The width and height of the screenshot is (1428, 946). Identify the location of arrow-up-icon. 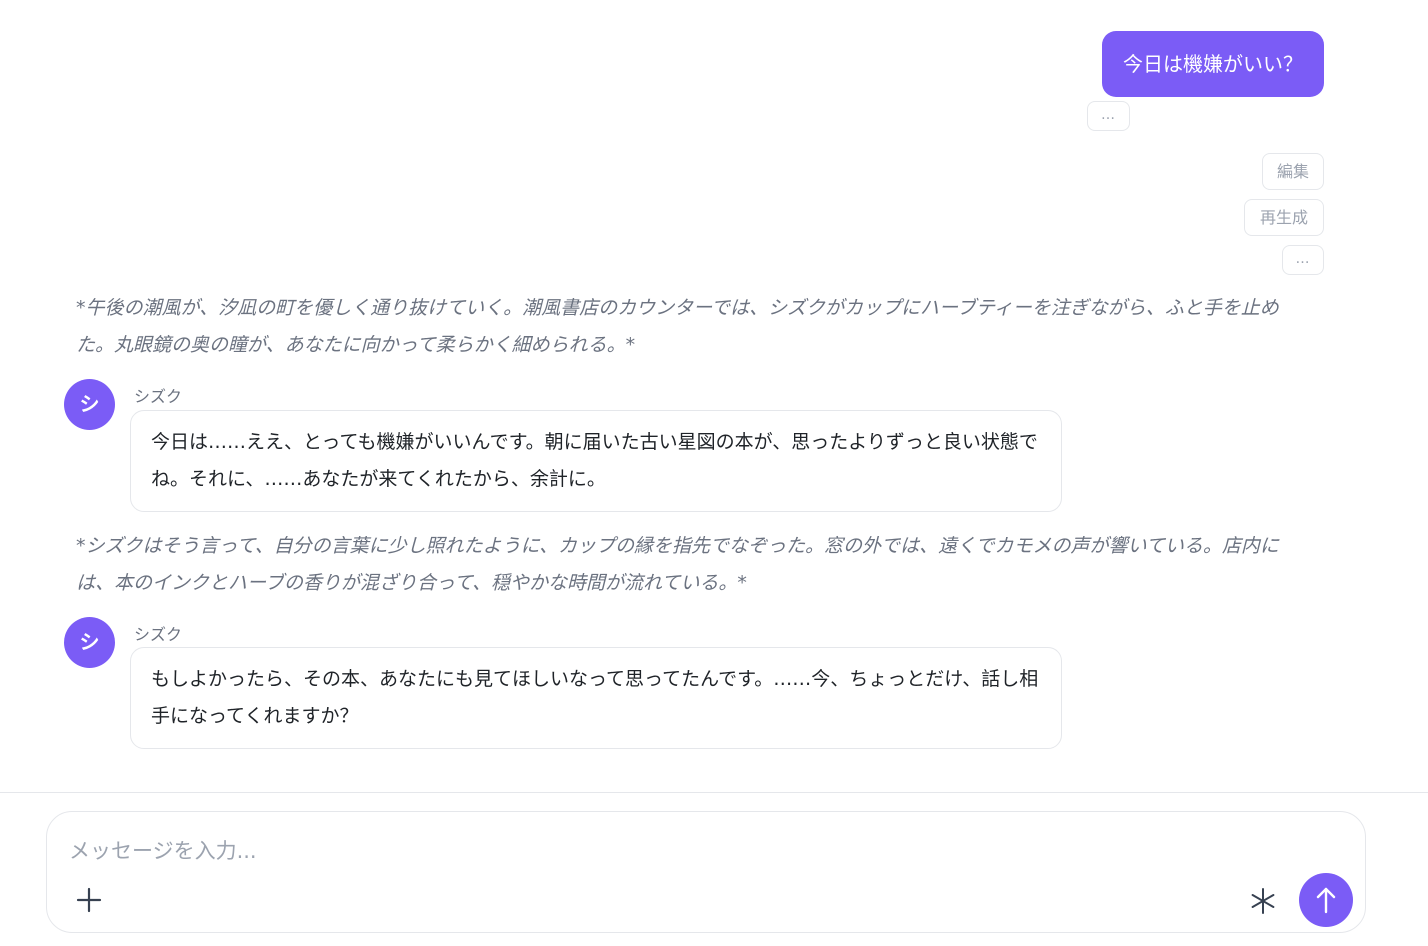
(1326, 900).